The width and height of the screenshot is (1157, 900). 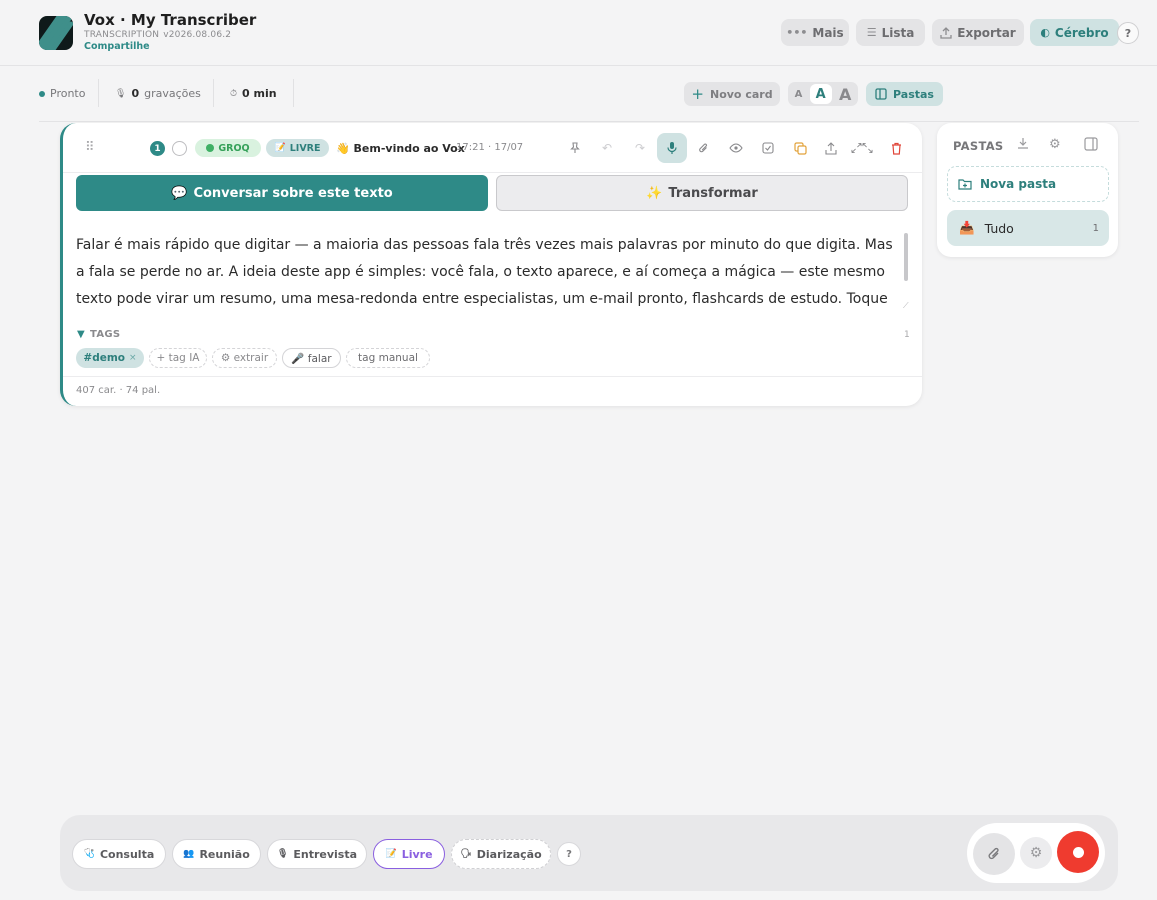 What do you see at coordinates (1055, 144) in the screenshot?
I see `settings-gear-icon: ⚙` at bounding box center [1055, 144].